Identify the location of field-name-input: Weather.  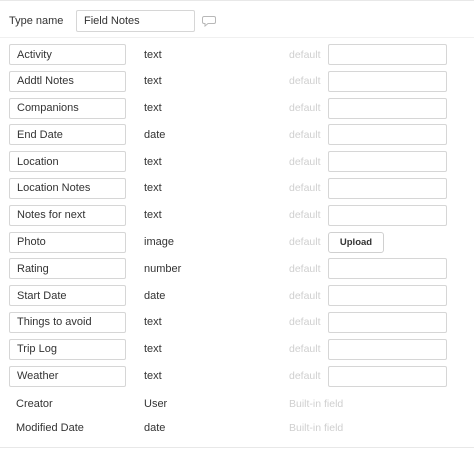
(67, 376).